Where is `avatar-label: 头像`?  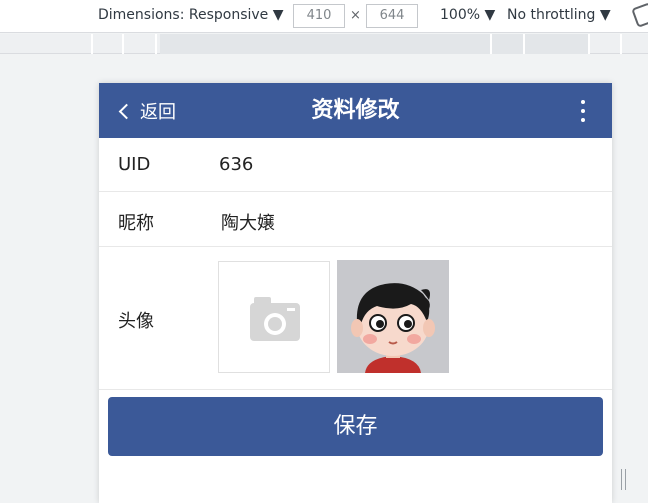 avatar-label: 头像 is located at coordinates (136, 321).